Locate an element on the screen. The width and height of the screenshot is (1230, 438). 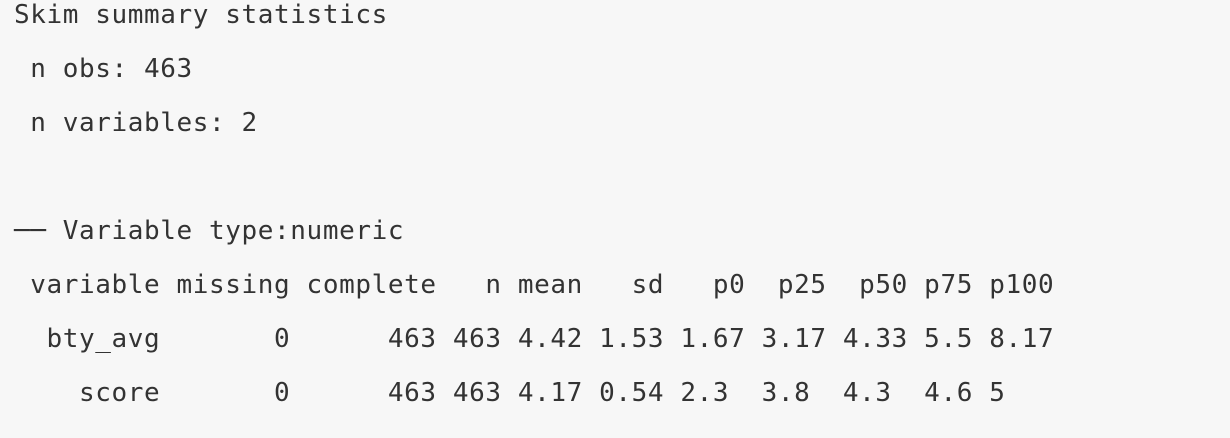
summary-title: Skim summary statistics is located at coordinates (201, 15).